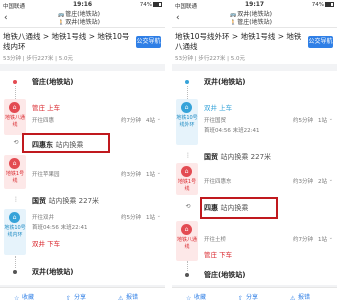  I want to click on destination-label: 双井(地铁站), so click(79, 23).